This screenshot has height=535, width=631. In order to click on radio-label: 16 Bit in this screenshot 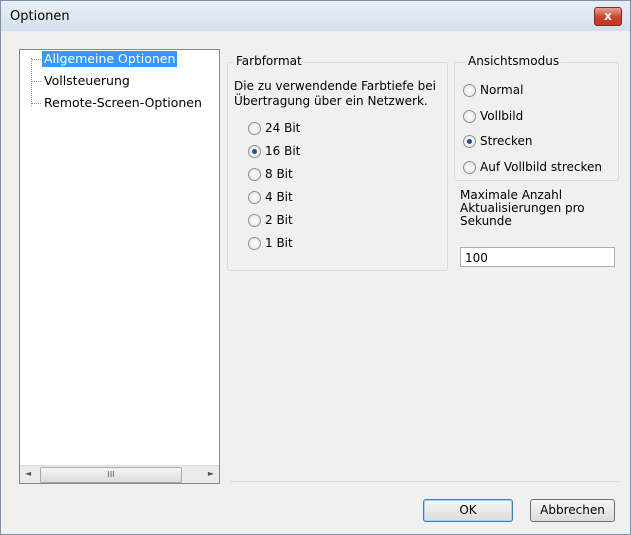, I will do `click(283, 151)`.